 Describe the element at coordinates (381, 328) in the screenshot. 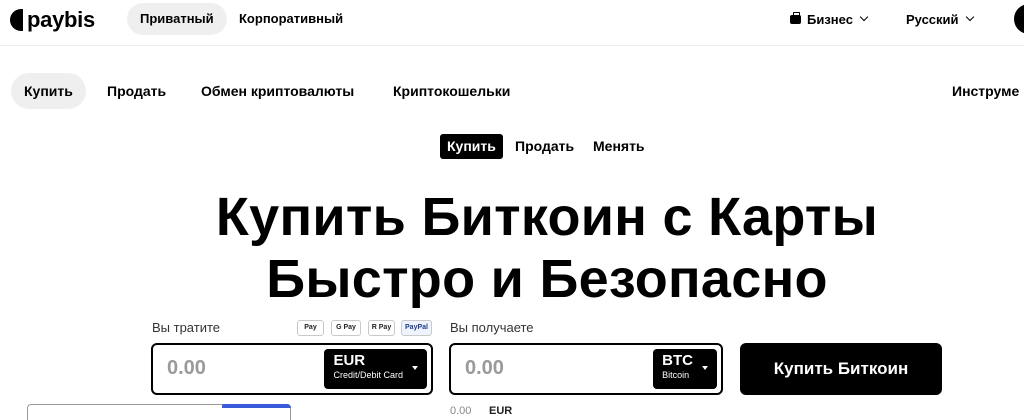

I see `r-pay-icon: R Pay` at that location.